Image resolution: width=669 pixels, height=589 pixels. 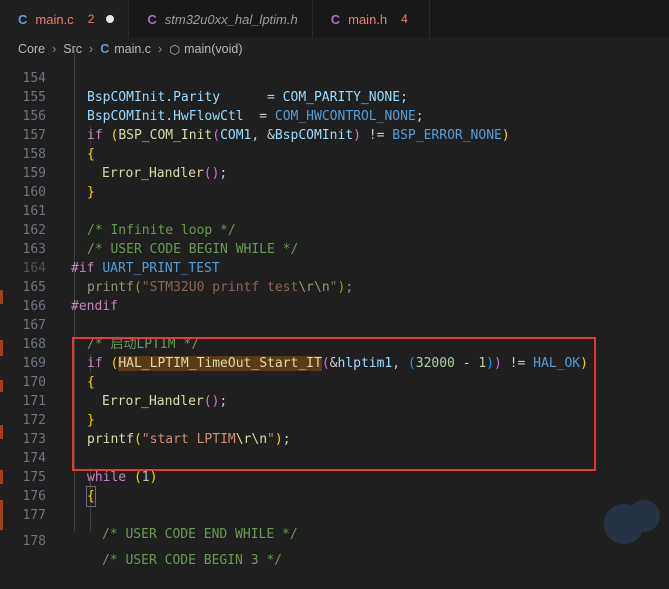 What do you see at coordinates (334, 324) in the screenshot?
I see `code-line: 167 /* 启动LPTIM */` at bounding box center [334, 324].